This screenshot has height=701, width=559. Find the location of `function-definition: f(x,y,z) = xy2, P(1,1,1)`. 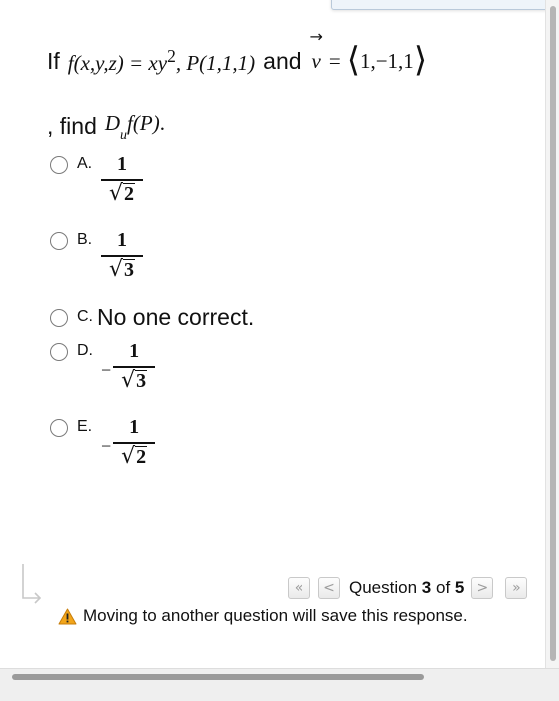

function-definition: f(x,y,z) = xy2, P(1,1,1) is located at coordinates (161, 61).